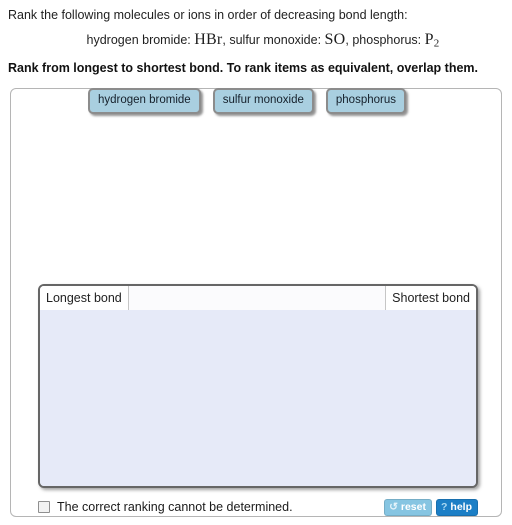  I want to click on species-2-formula: SO, so click(335, 39).